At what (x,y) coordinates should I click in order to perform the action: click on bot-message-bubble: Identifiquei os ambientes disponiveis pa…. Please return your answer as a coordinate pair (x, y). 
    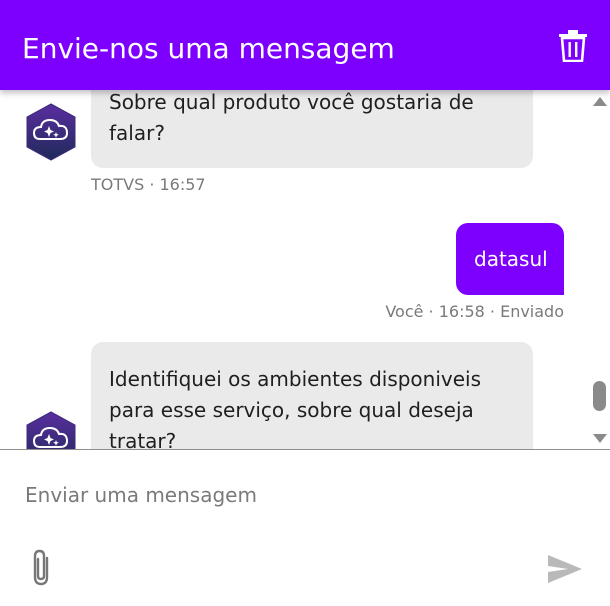
    Looking at the image, I should click on (312, 395).